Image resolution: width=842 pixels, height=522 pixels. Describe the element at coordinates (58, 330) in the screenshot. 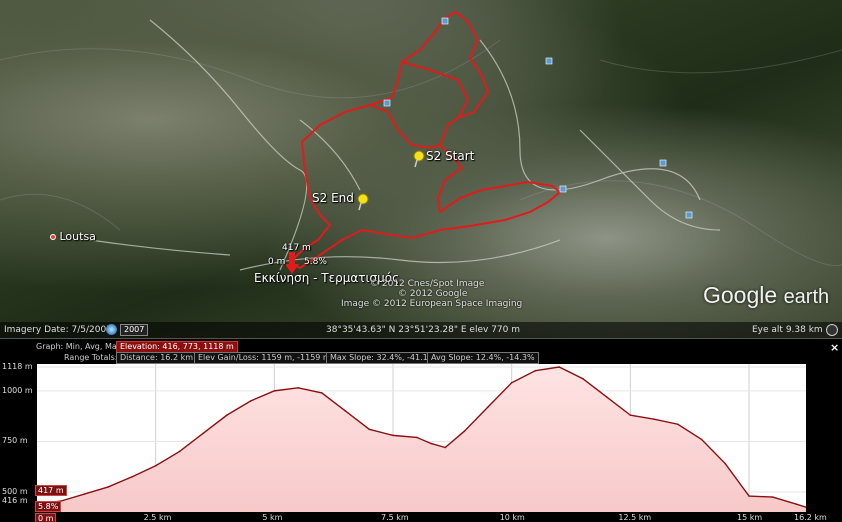

I see `imagery-date: Imagery Date: 7/5/2007` at that location.